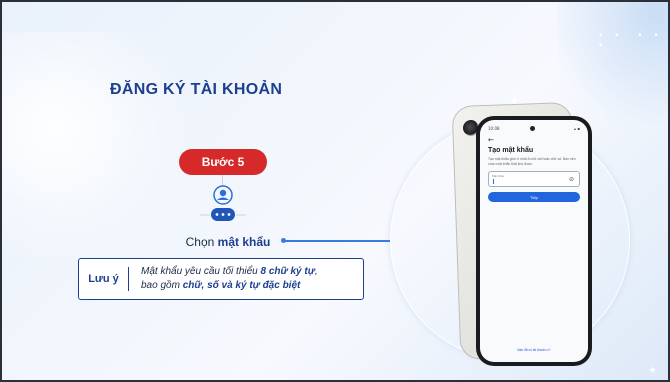  I want to click on eye-off-icon: ⊘, so click(571, 179).